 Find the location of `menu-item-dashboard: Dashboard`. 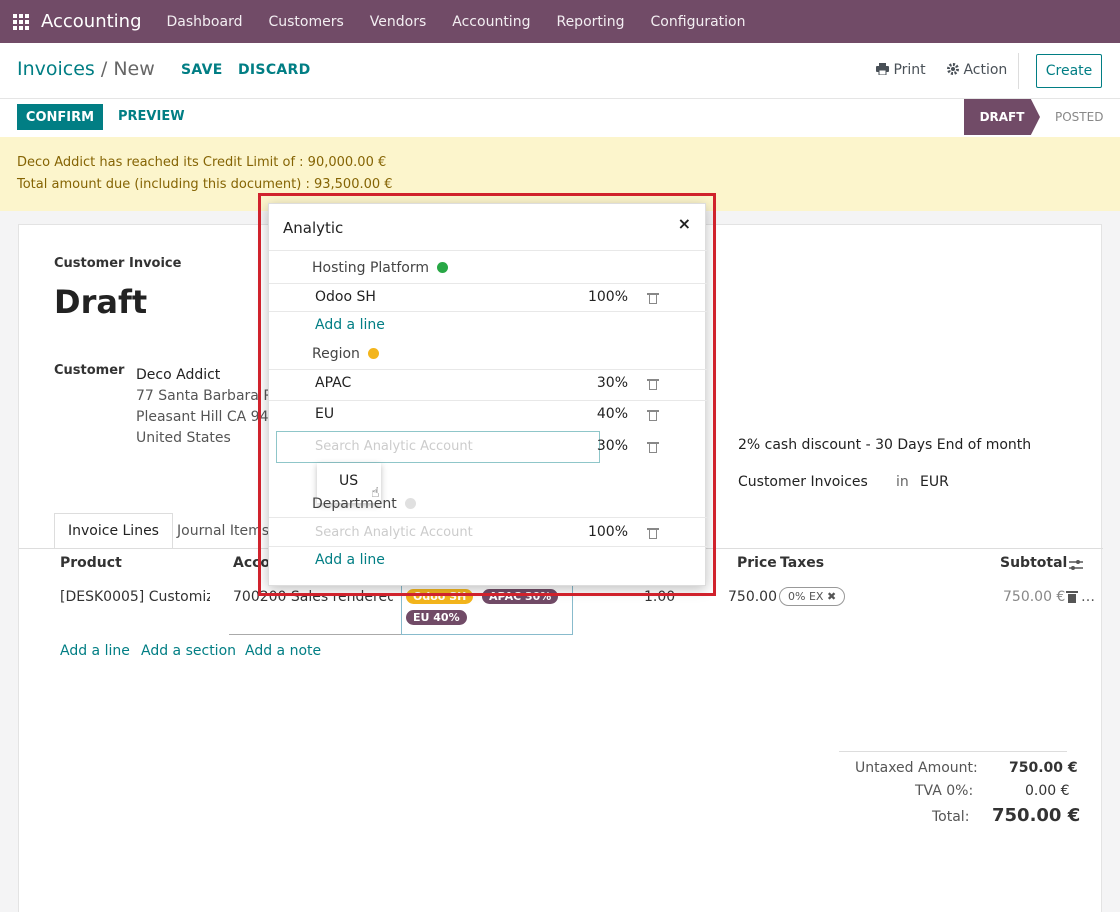

menu-item-dashboard: Dashboard is located at coordinates (205, 22).